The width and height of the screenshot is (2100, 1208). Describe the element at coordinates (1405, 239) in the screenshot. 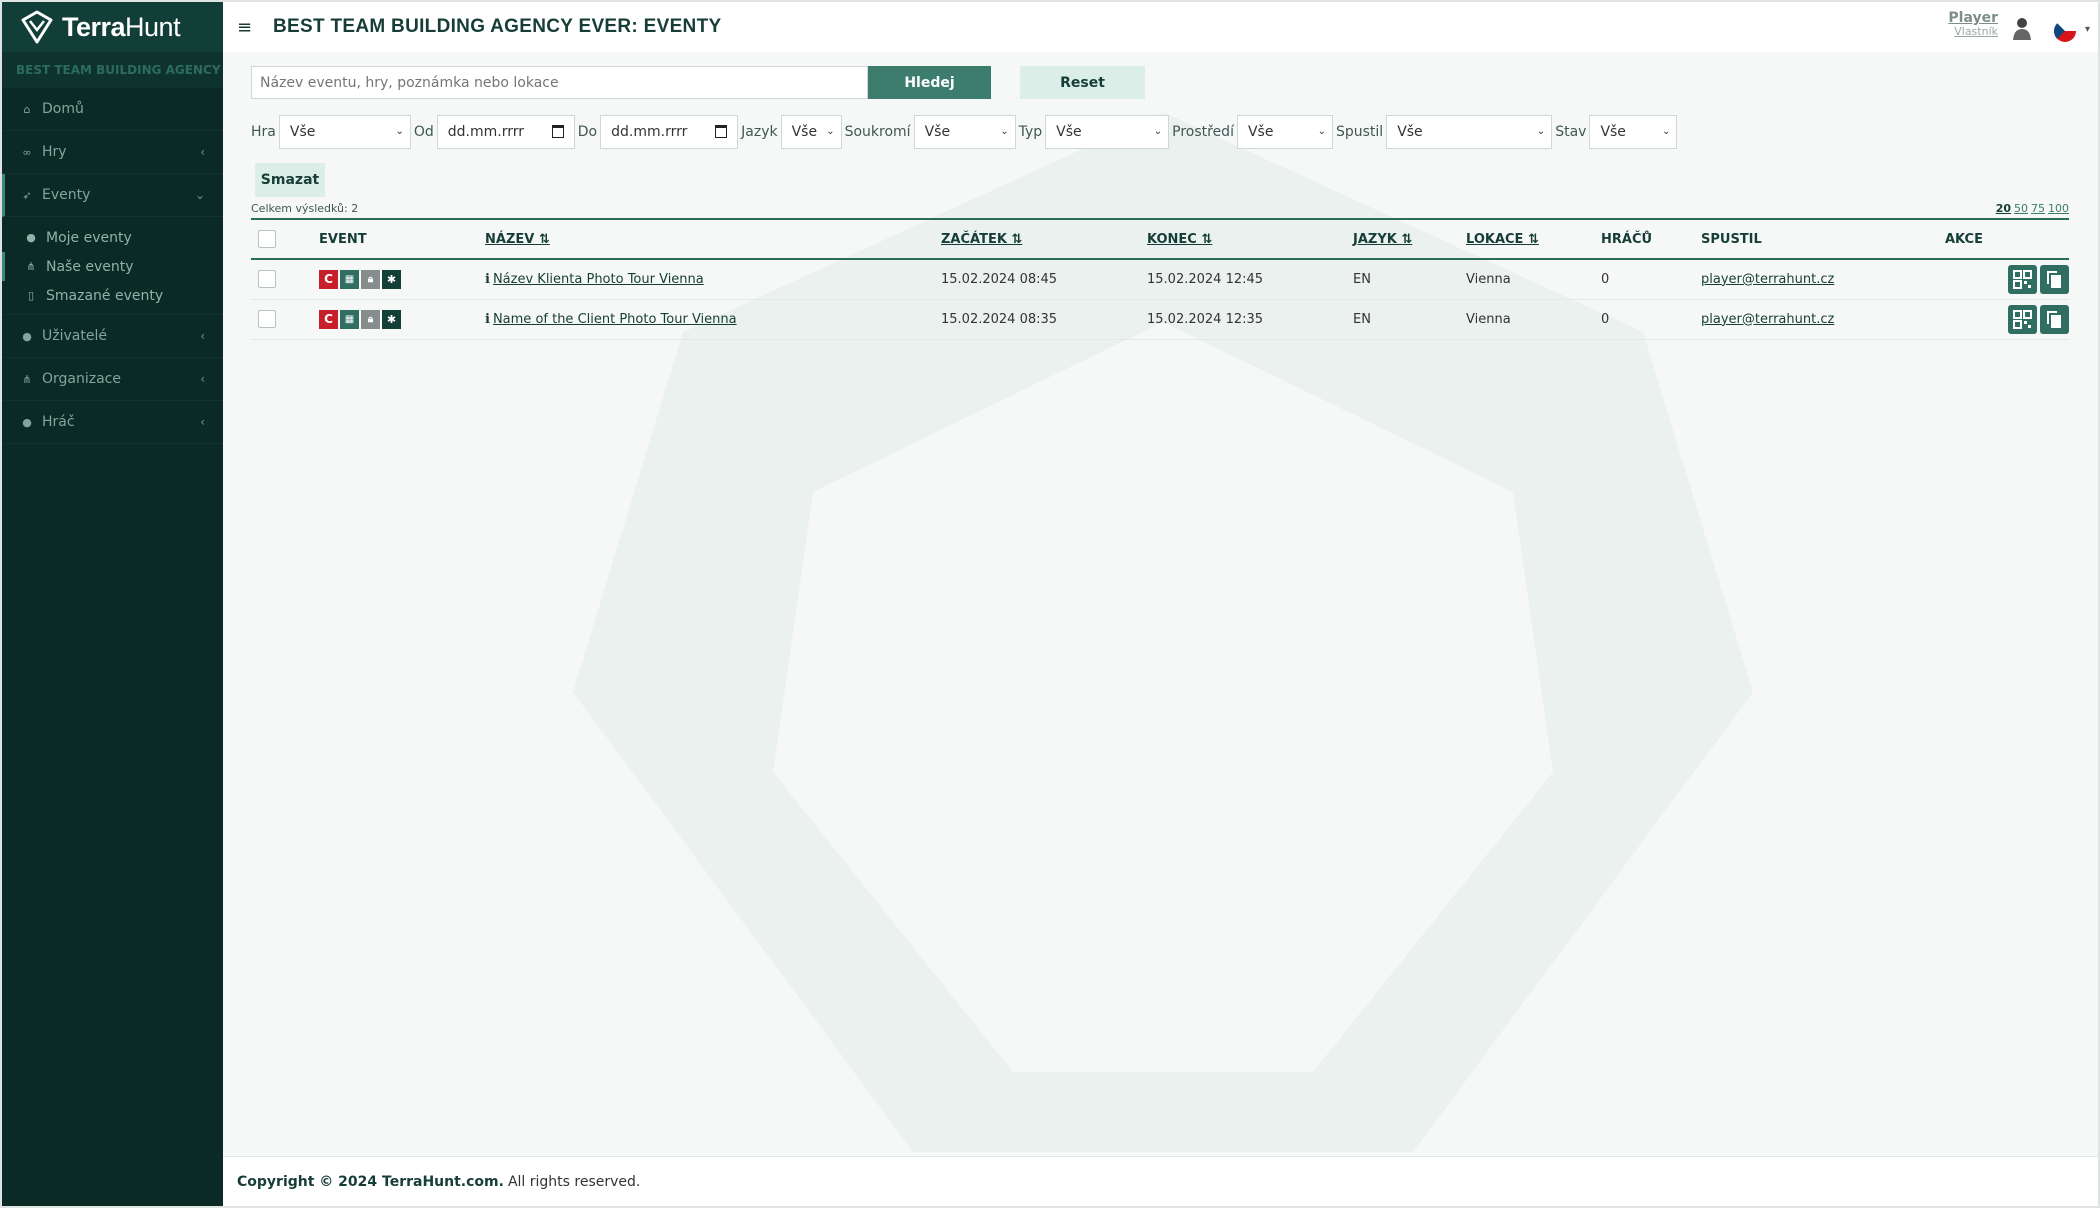

I see `header-jazyk: JAZYK ⇅` at that location.